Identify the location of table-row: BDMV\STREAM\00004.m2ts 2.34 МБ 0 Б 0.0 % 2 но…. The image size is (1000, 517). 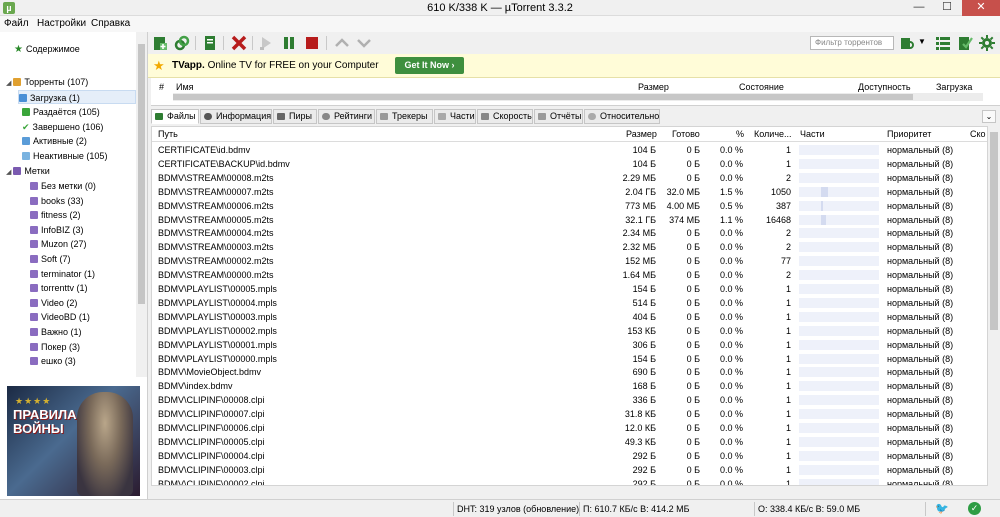
(569, 233).